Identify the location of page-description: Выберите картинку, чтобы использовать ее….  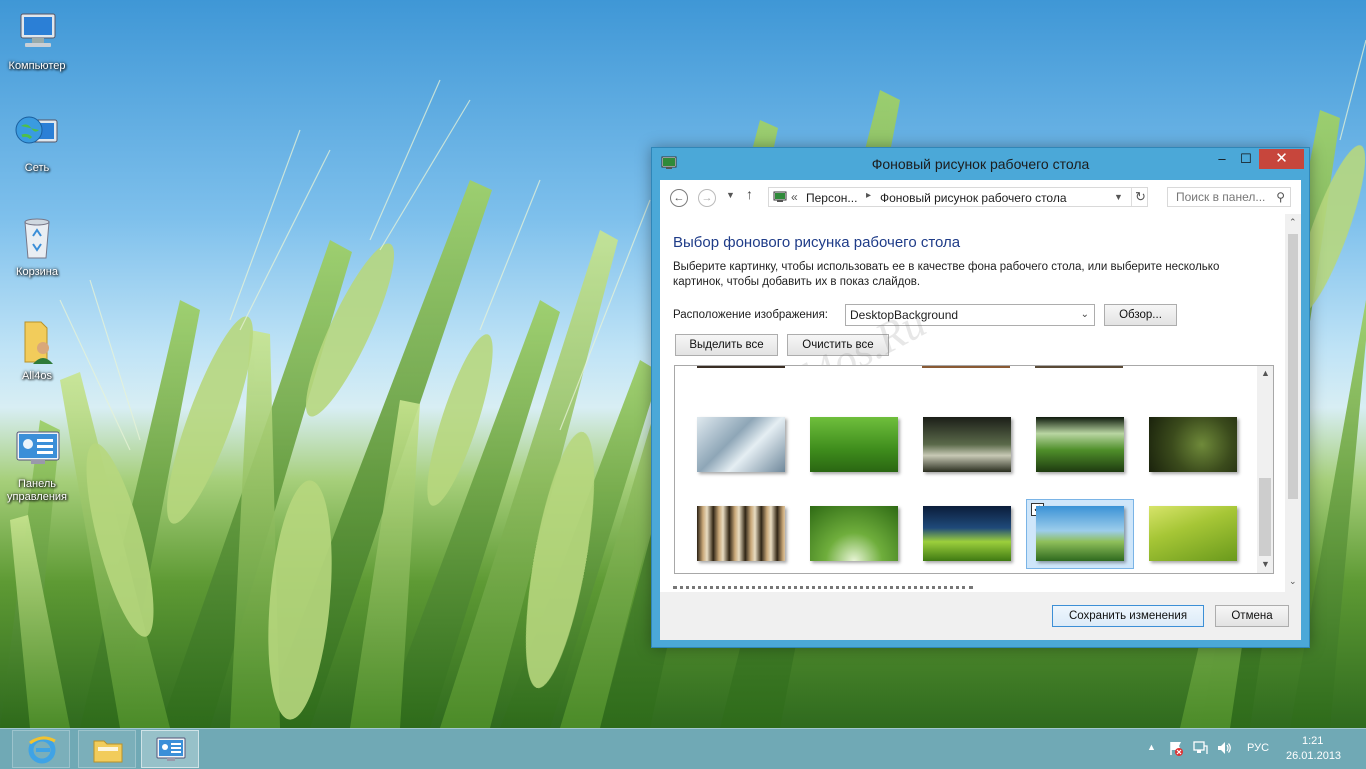
(946, 274).